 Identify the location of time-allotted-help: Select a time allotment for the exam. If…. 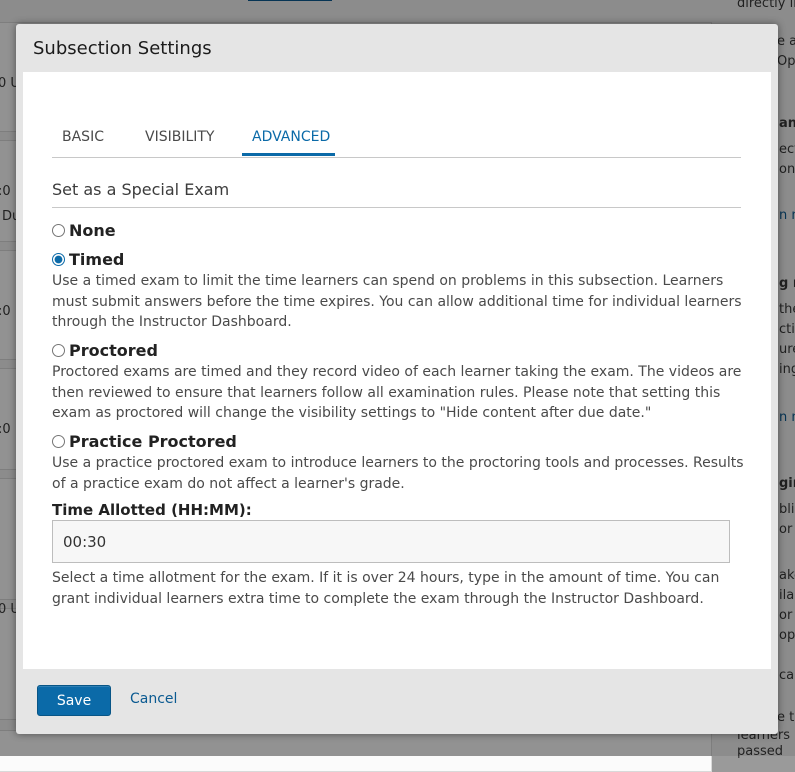
(386, 588).